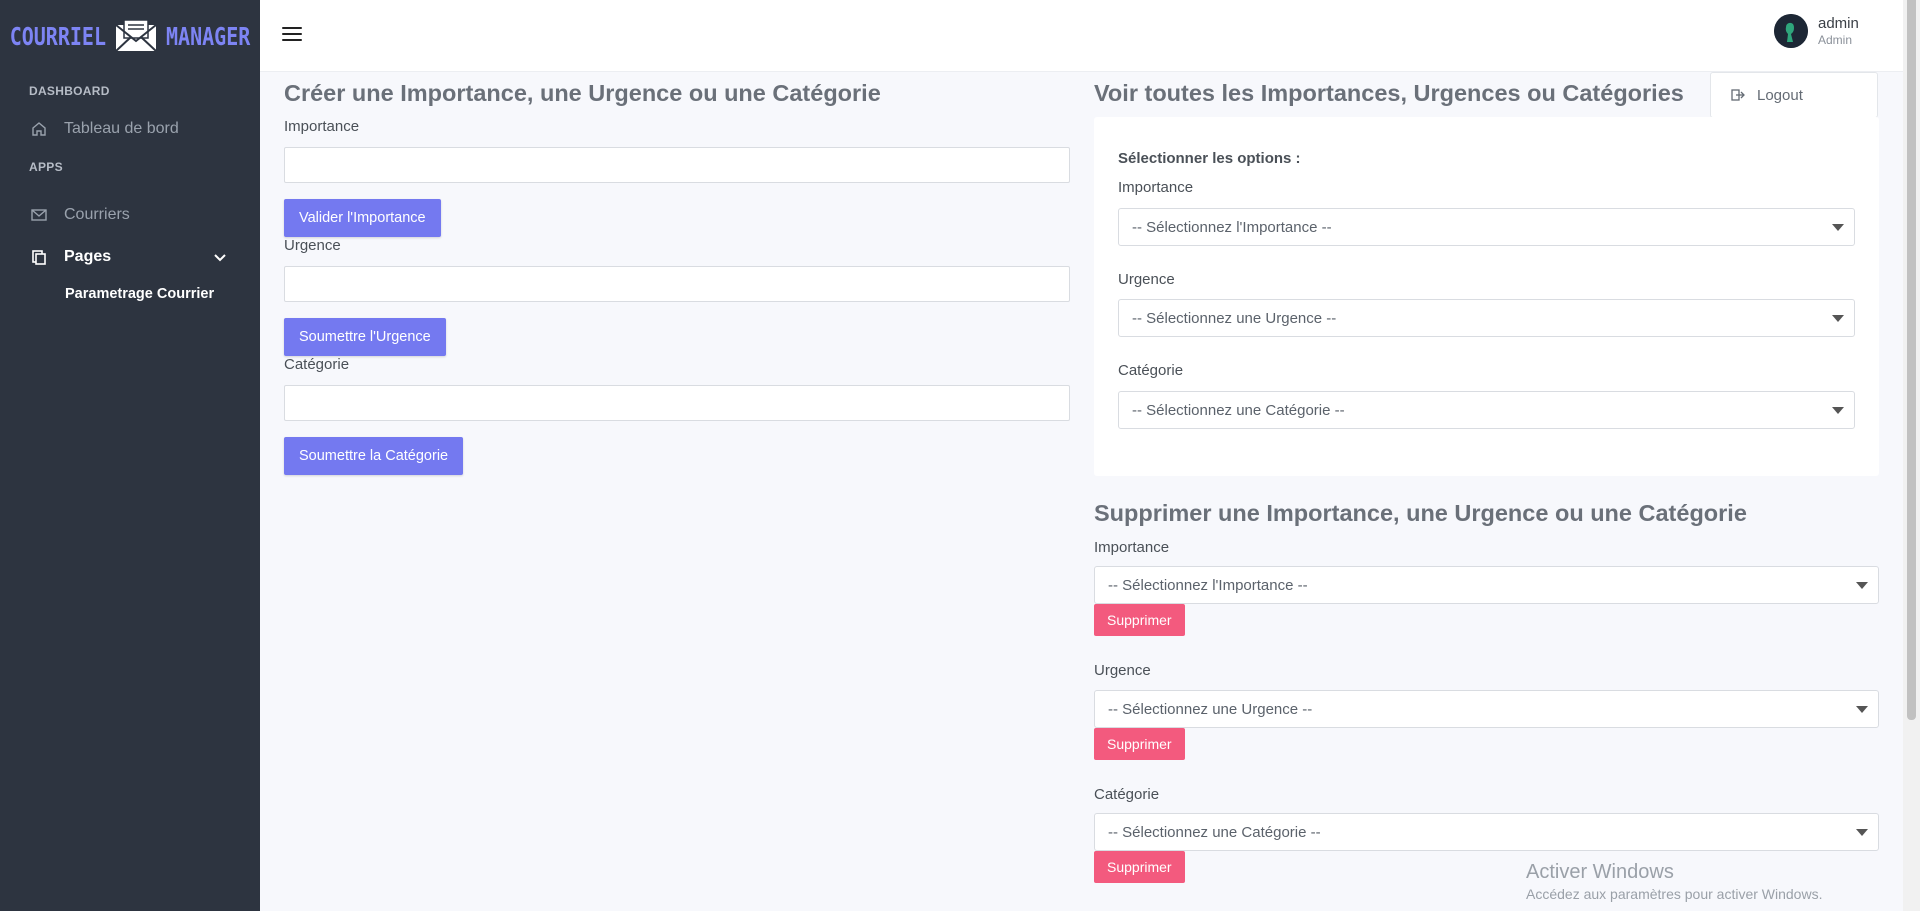 The width and height of the screenshot is (1920, 911). I want to click on vertical-scrollbar, so click(1911, 455).